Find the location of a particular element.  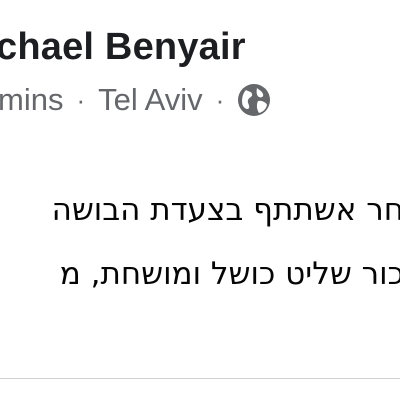

post-text-line: כור שליט כושל ומושחת, מ is located at coordinates (229, 274).